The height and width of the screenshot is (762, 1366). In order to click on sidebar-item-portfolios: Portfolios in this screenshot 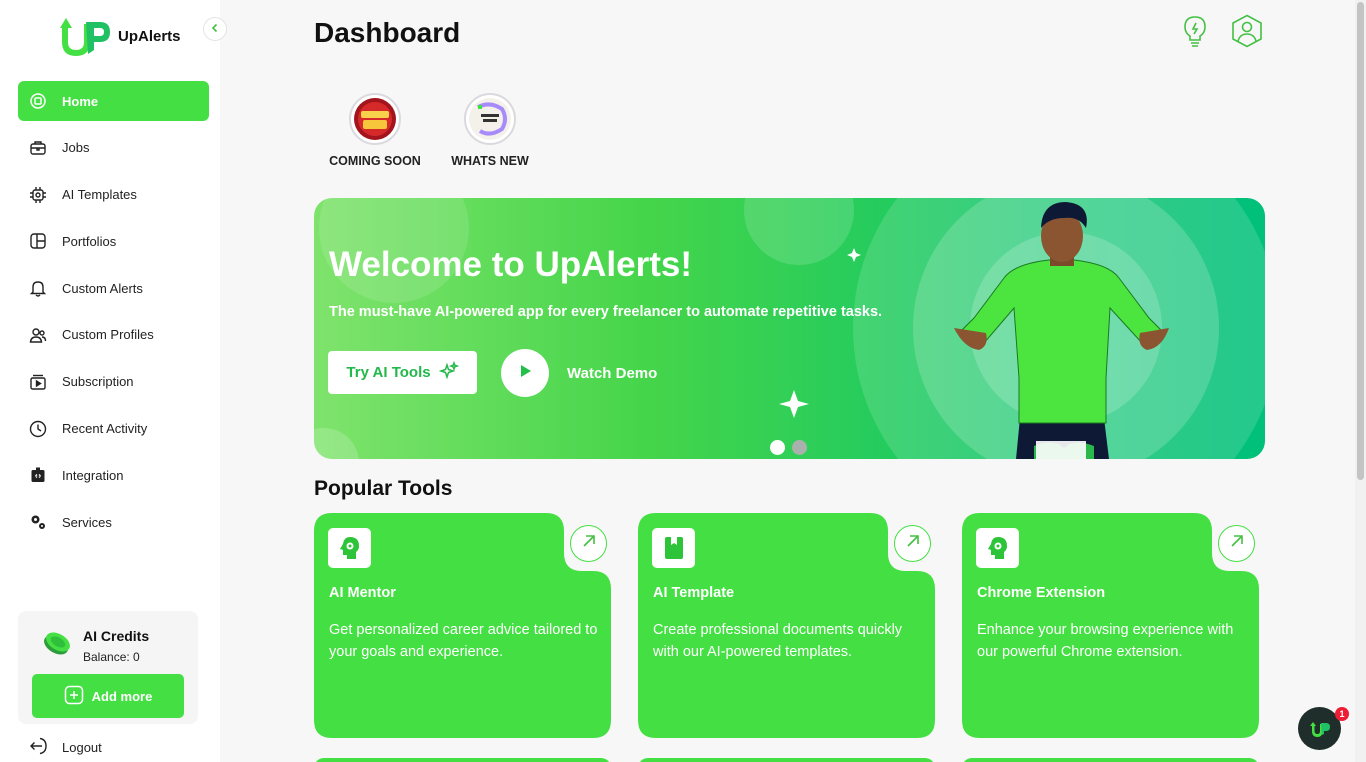, I will do `click(113, 241)`.